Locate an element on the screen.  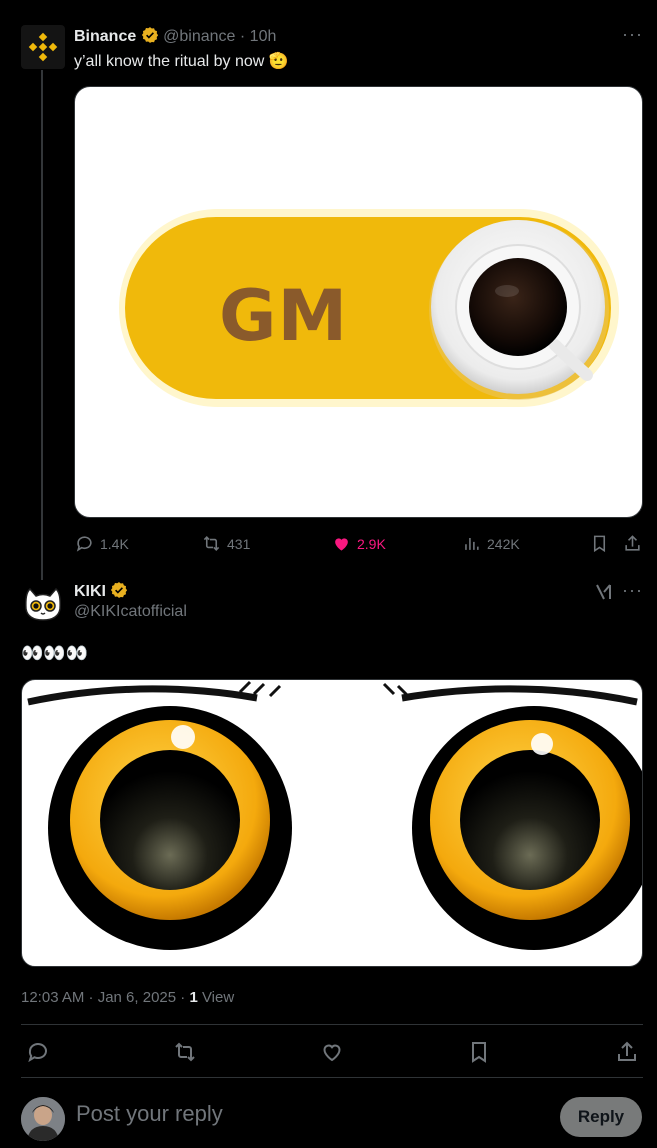
cat-face-icon is located at coordinates (43, 604).